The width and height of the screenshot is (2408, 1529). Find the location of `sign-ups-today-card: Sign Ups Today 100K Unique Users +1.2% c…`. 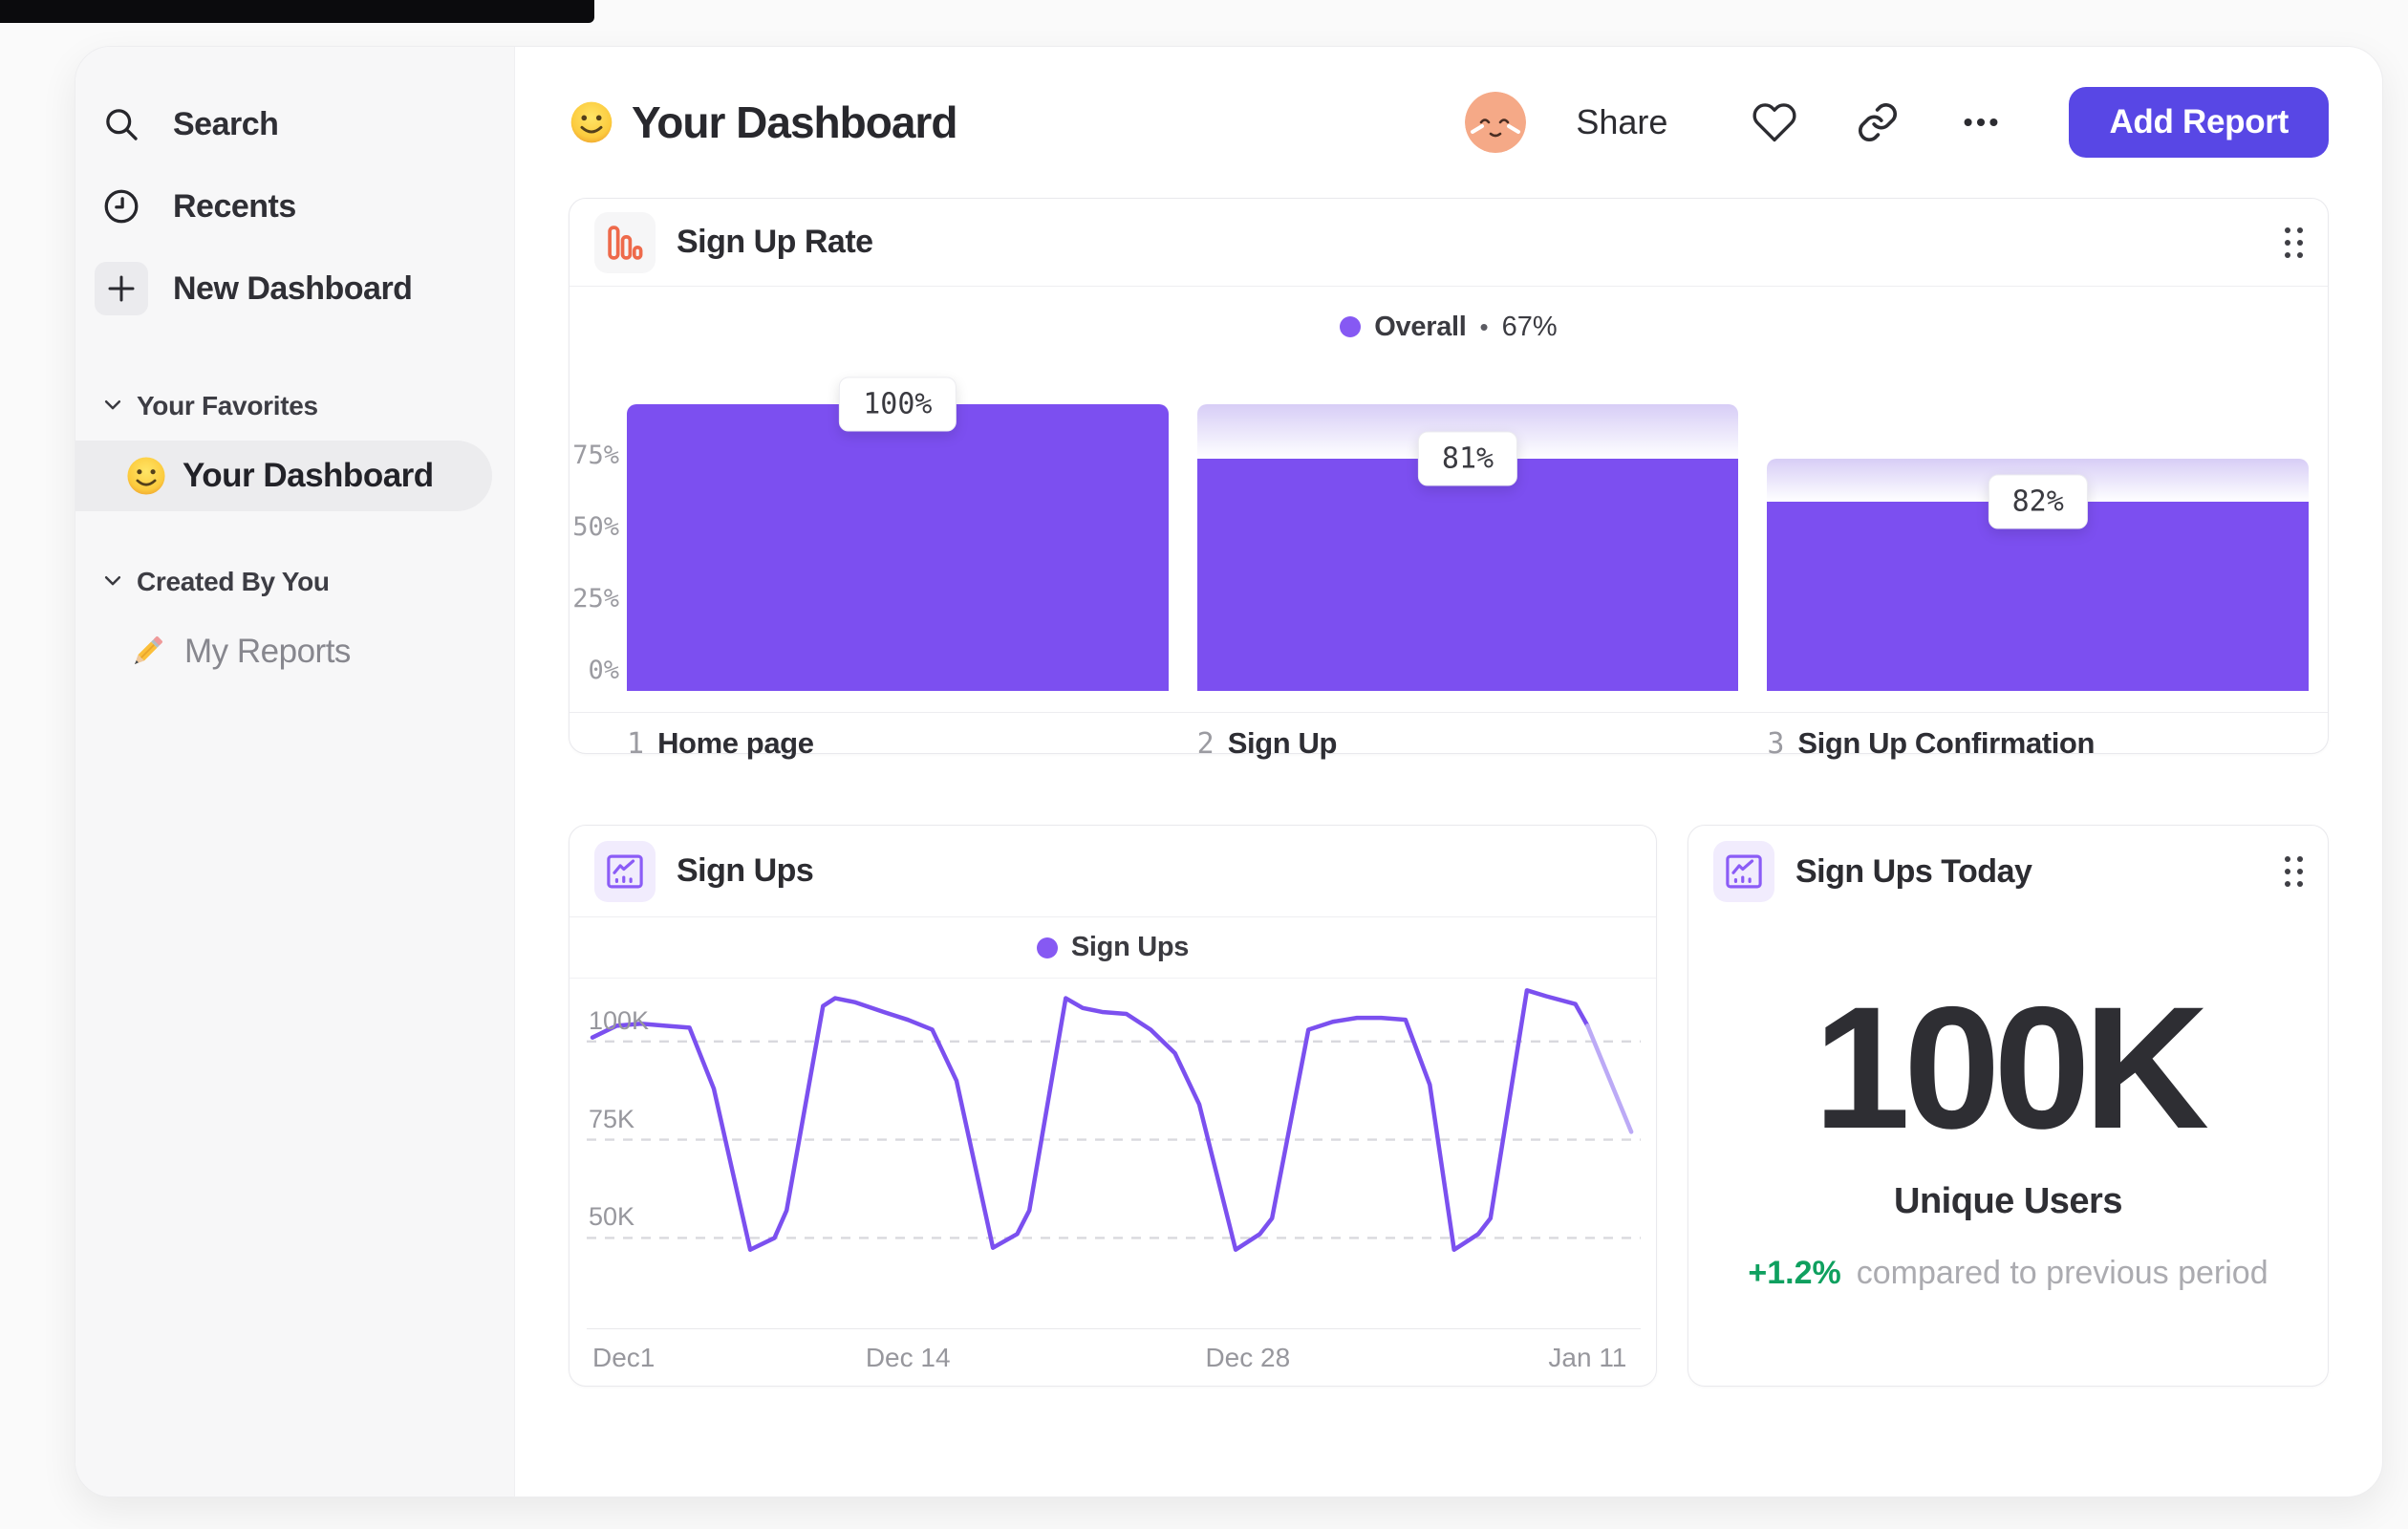

sign-ups-today-card: Sign Ups Today 100K Unique Users +1.2% c… is located at coordinates (2009, 1106).